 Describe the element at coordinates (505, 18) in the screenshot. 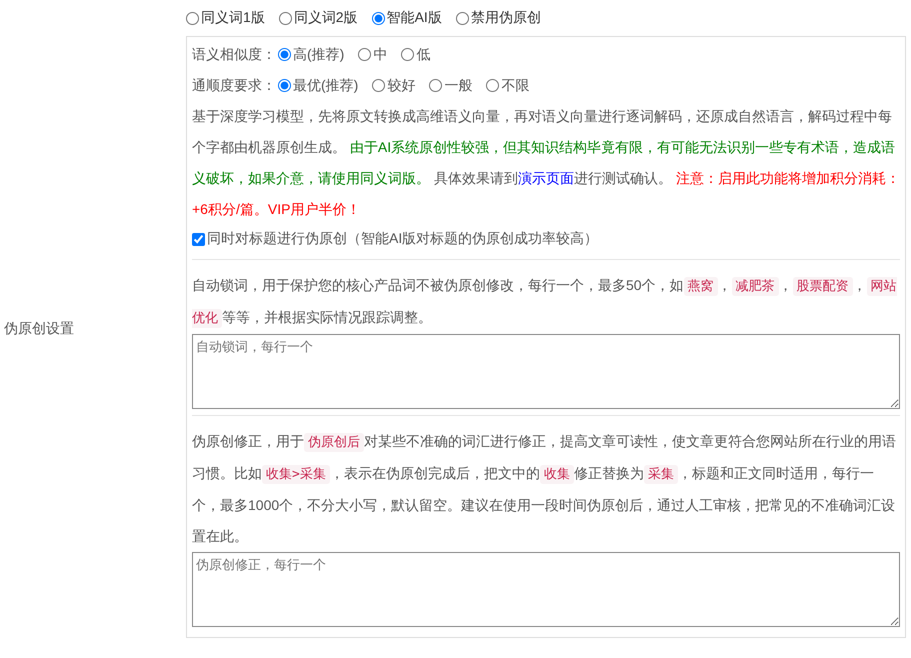

I see `option-label: 禁用伪原创` at that location.